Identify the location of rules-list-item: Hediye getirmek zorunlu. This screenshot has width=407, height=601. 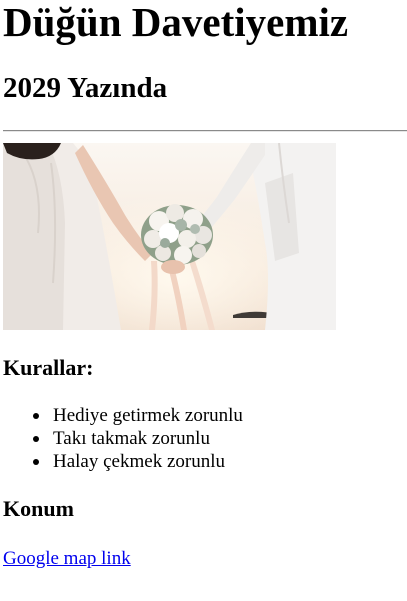
(138, 415).